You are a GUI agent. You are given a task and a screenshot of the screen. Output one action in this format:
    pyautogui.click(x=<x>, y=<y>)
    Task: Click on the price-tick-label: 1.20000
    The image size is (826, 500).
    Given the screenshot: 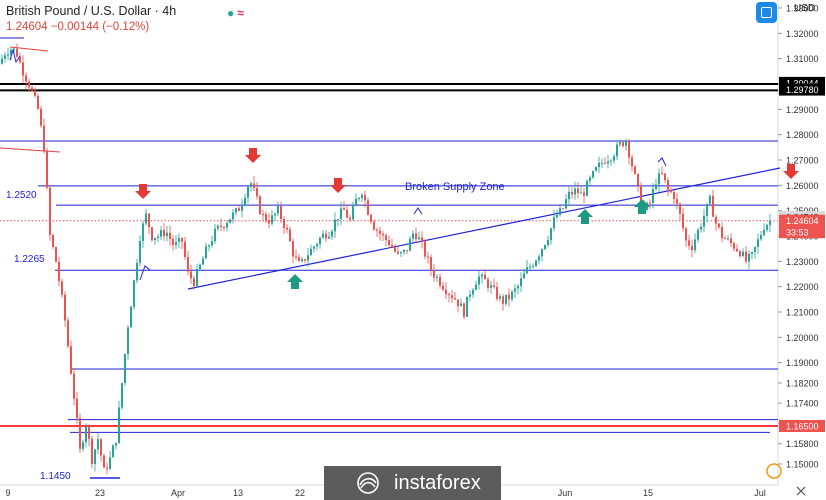 What is the action you would take?
    pyautogui.click(x=802, y=338)
    